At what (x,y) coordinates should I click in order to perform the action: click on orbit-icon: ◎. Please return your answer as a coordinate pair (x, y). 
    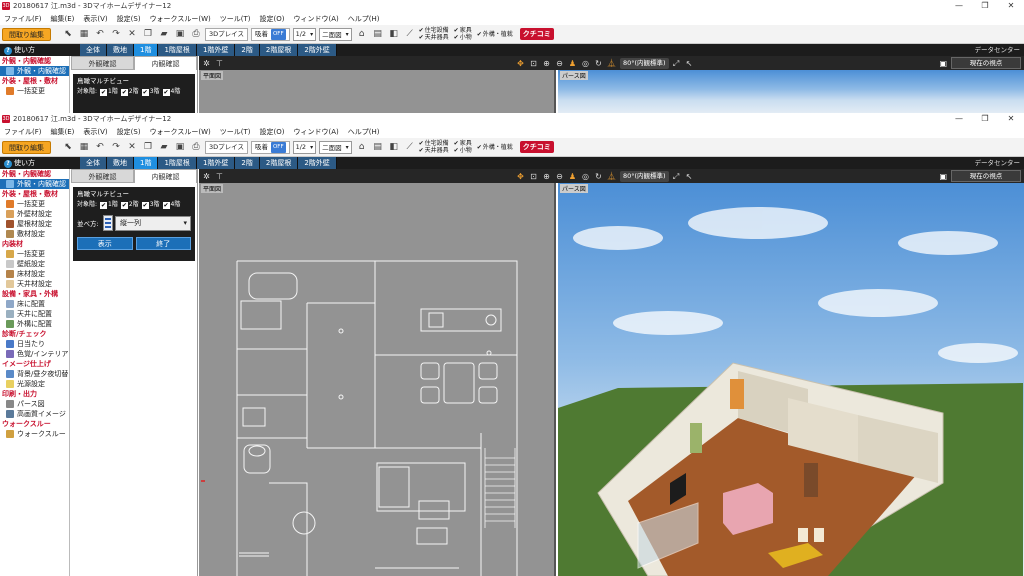
    Looking at the image, I should click on (585, 176).